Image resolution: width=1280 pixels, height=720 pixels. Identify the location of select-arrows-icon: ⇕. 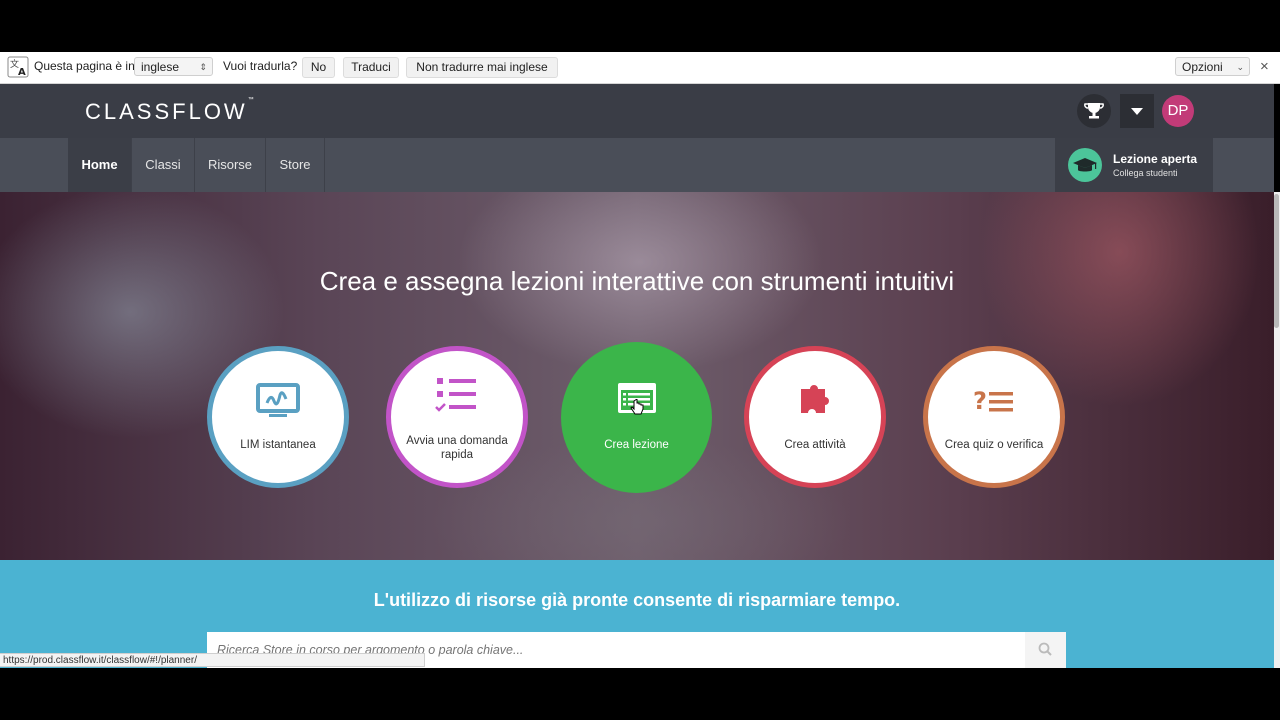
(203, 67).